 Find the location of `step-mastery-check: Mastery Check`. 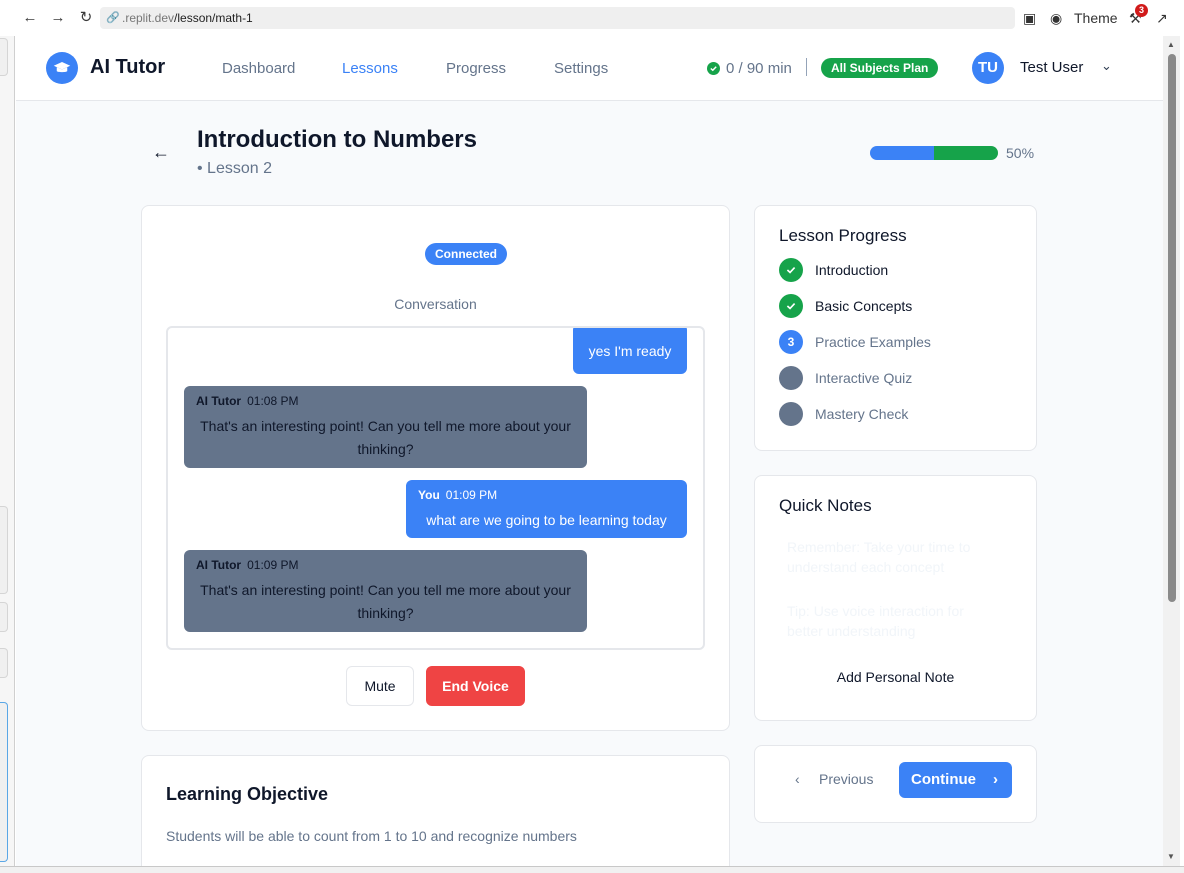

step-mastery-check: Mastery Check is located at coordinates (843, 414).